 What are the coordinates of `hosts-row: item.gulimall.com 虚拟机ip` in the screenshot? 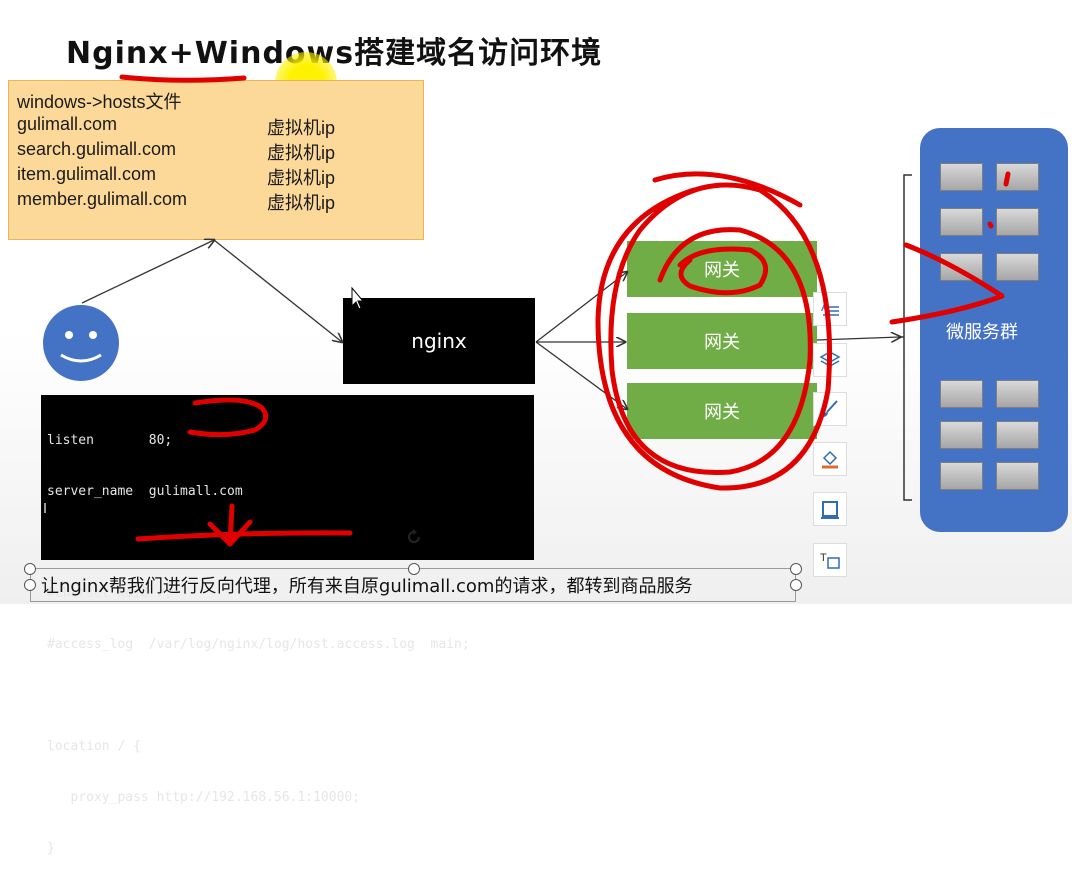 It's located at (217, 176).